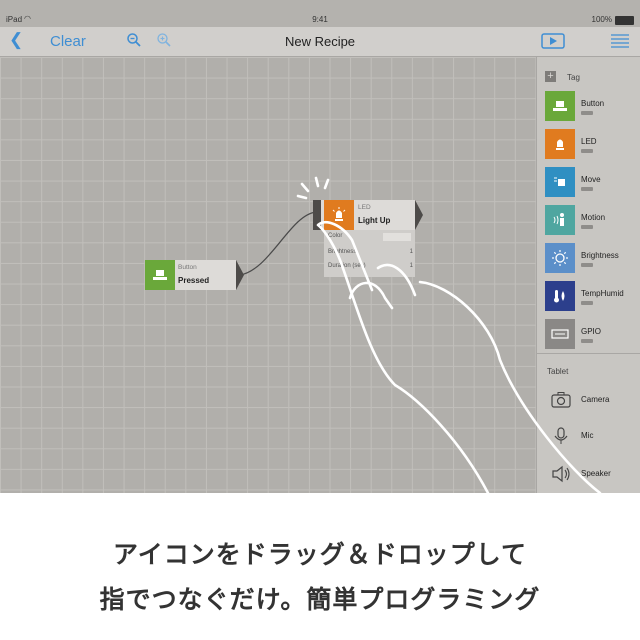 This screenshot has width=640, height=640. What do you see at coordinates (560, 258) in the screenshot?
I see `brightness-icon` at bounding box center [560, 258].